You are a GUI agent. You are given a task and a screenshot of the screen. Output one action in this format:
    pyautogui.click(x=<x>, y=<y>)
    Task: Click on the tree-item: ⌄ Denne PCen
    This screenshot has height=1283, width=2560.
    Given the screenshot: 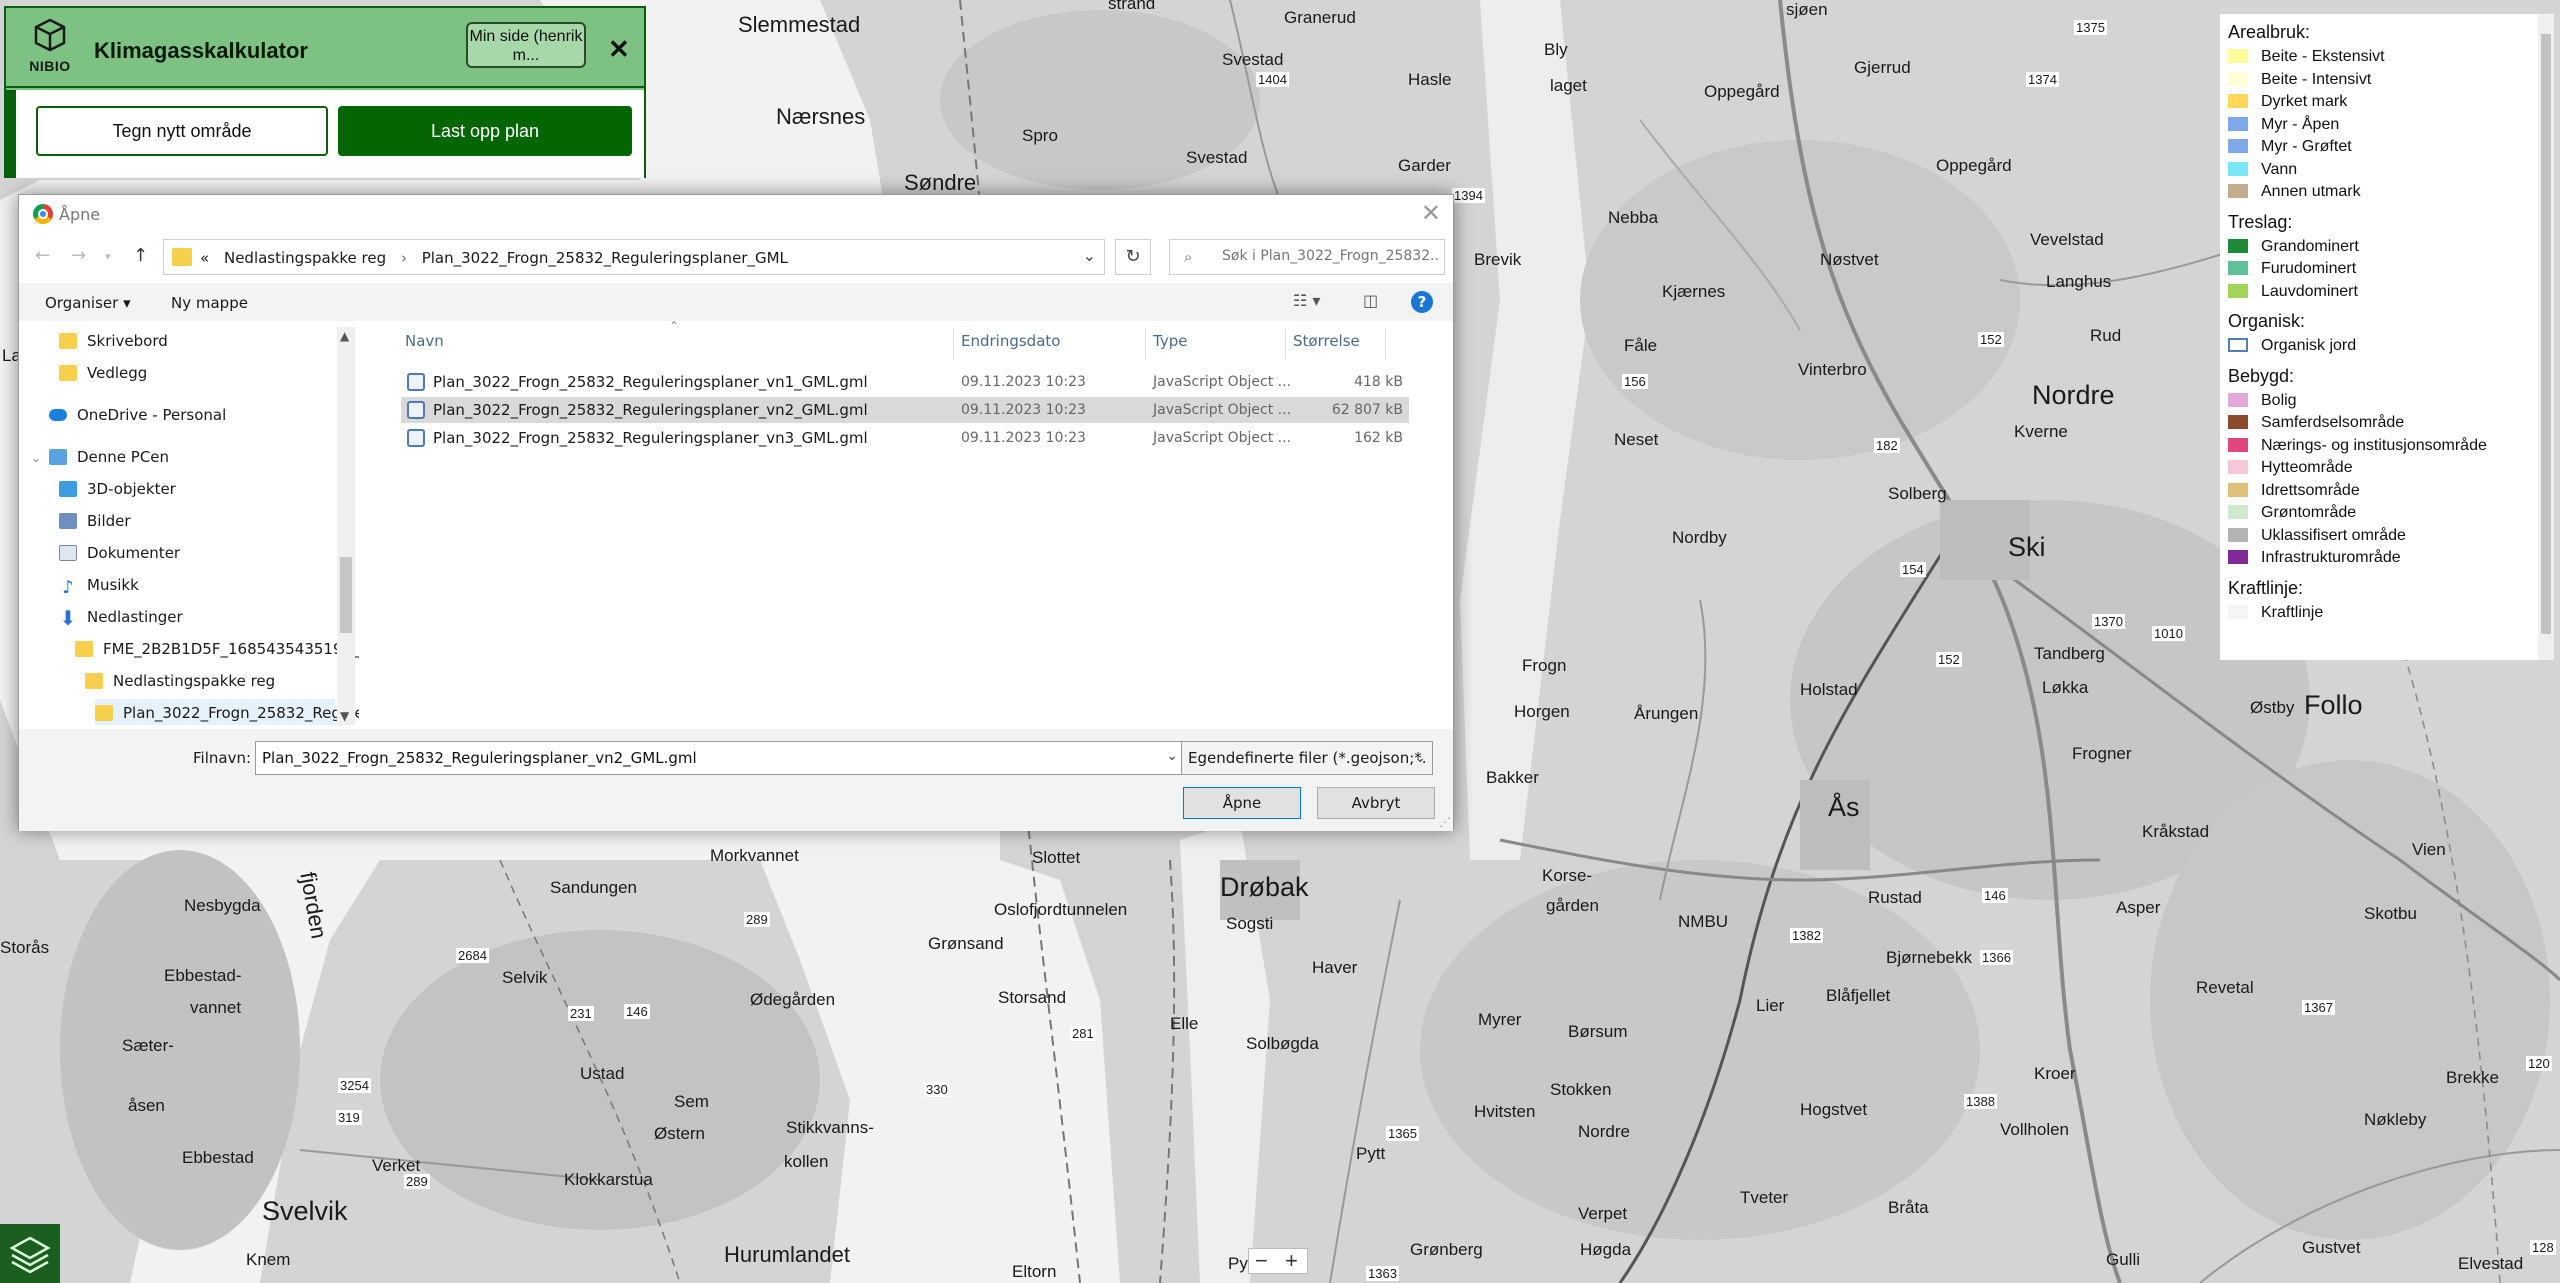 What is the action you would take?
    pyautogui.click(x=174, y=457)
    